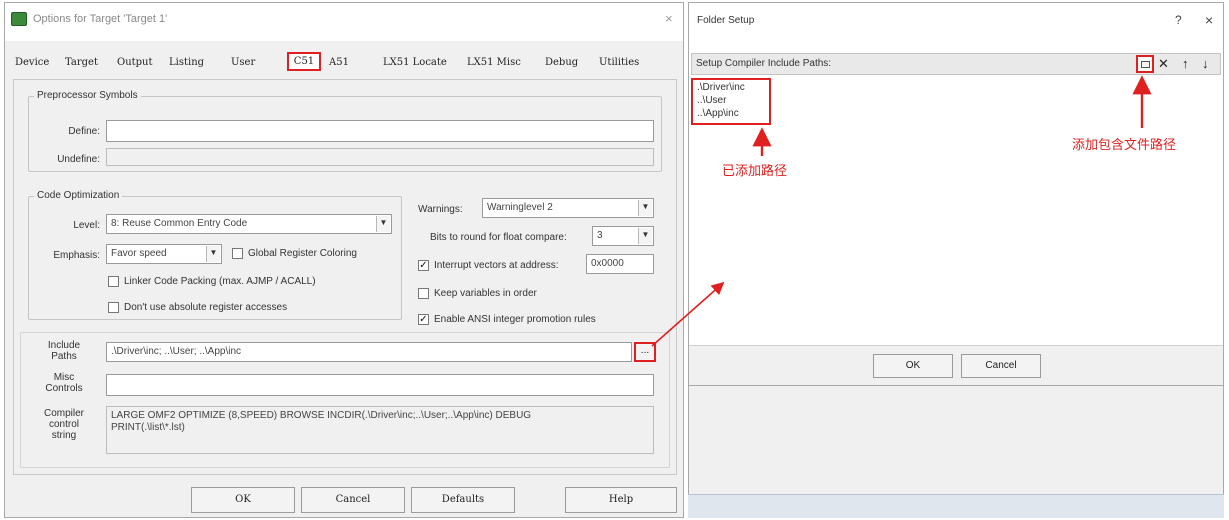 The width and height of the screenshot is (1229, 520). I want to click on add-include-path-annotation: 添加包含文件路径, so click(1124, 145).